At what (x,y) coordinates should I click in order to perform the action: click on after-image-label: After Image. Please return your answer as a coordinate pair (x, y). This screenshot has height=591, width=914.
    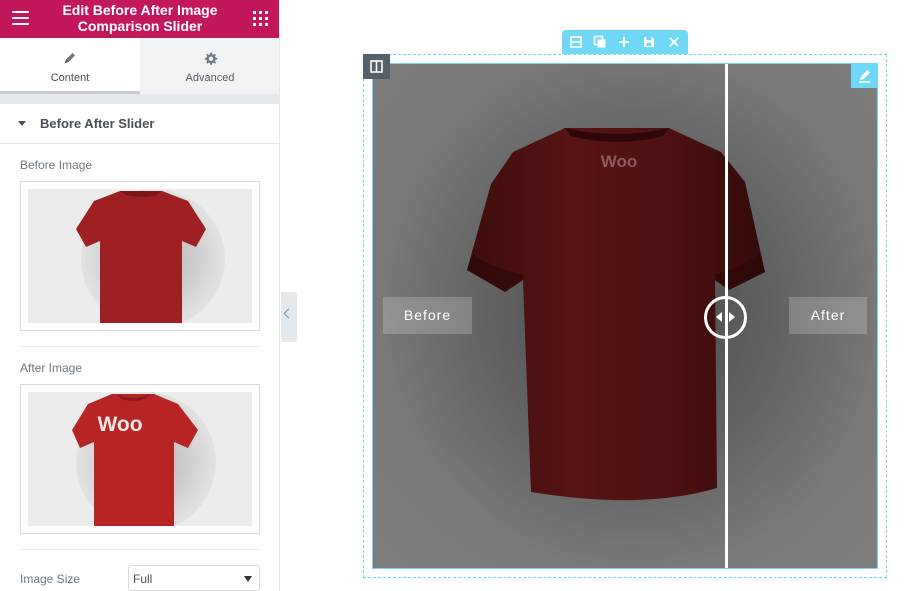
    Looking at the image, I should click on (51, 368).